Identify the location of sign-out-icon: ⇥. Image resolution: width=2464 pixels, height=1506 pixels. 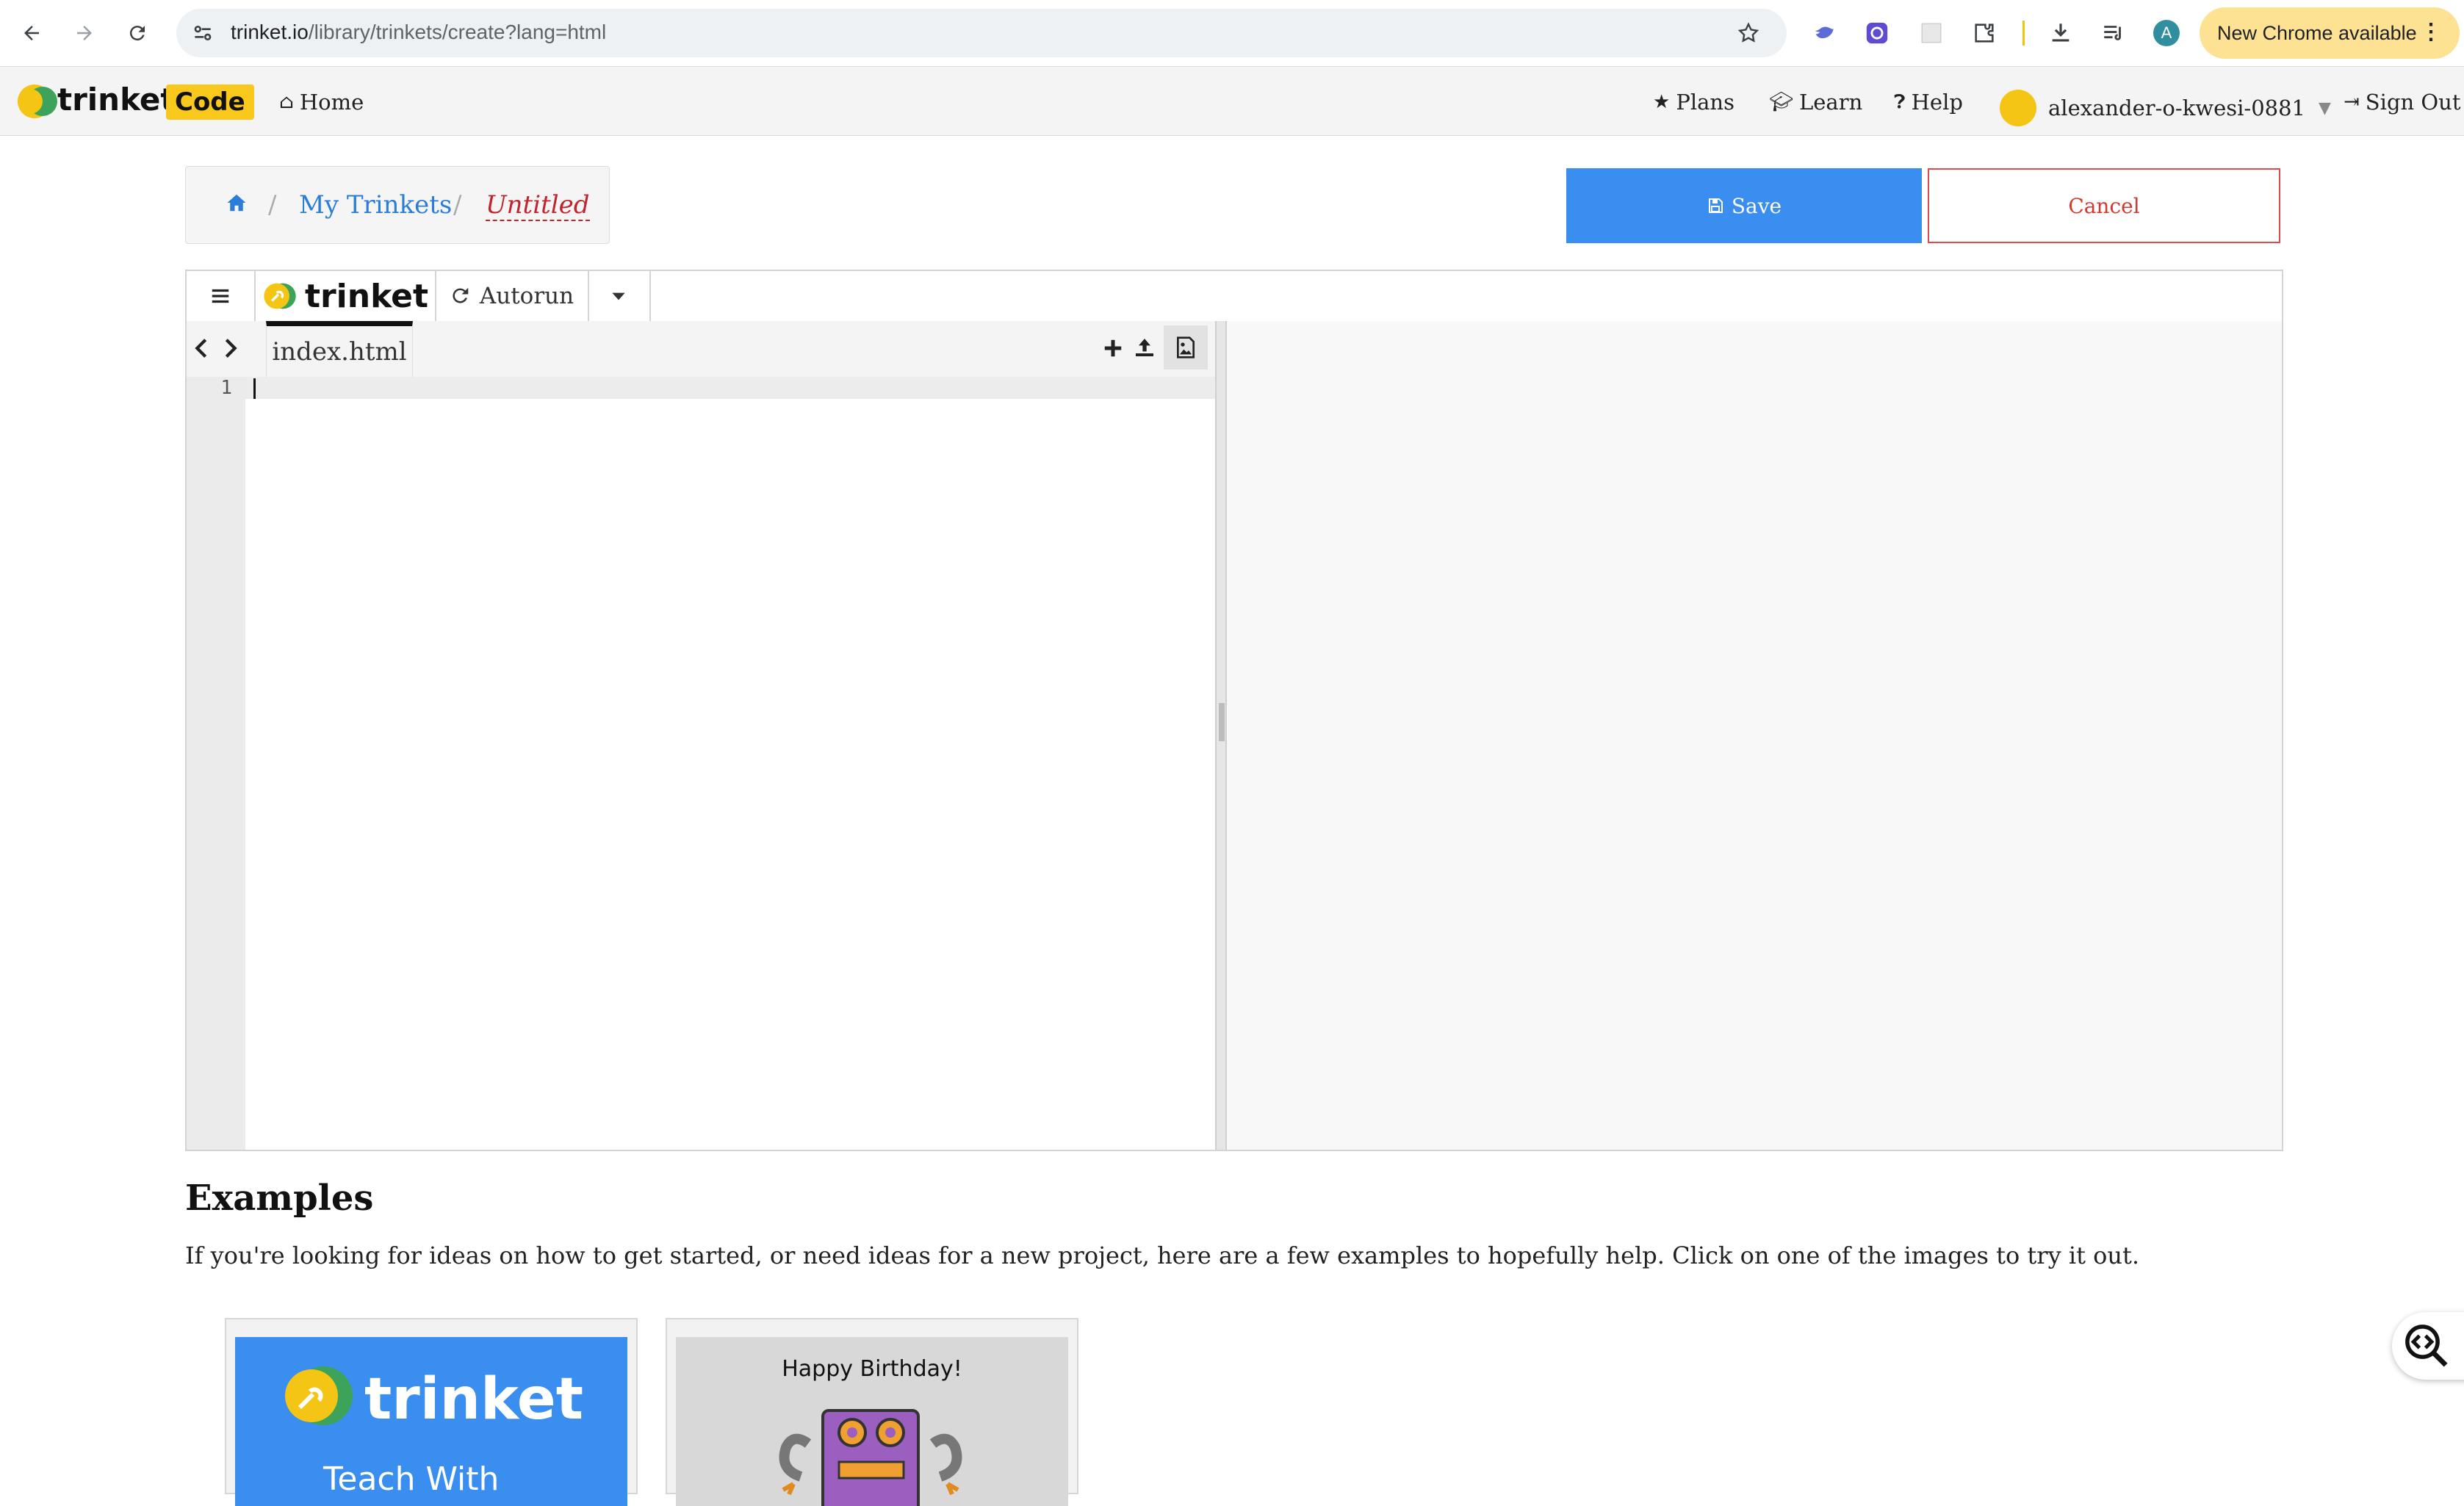
(2352, 102).